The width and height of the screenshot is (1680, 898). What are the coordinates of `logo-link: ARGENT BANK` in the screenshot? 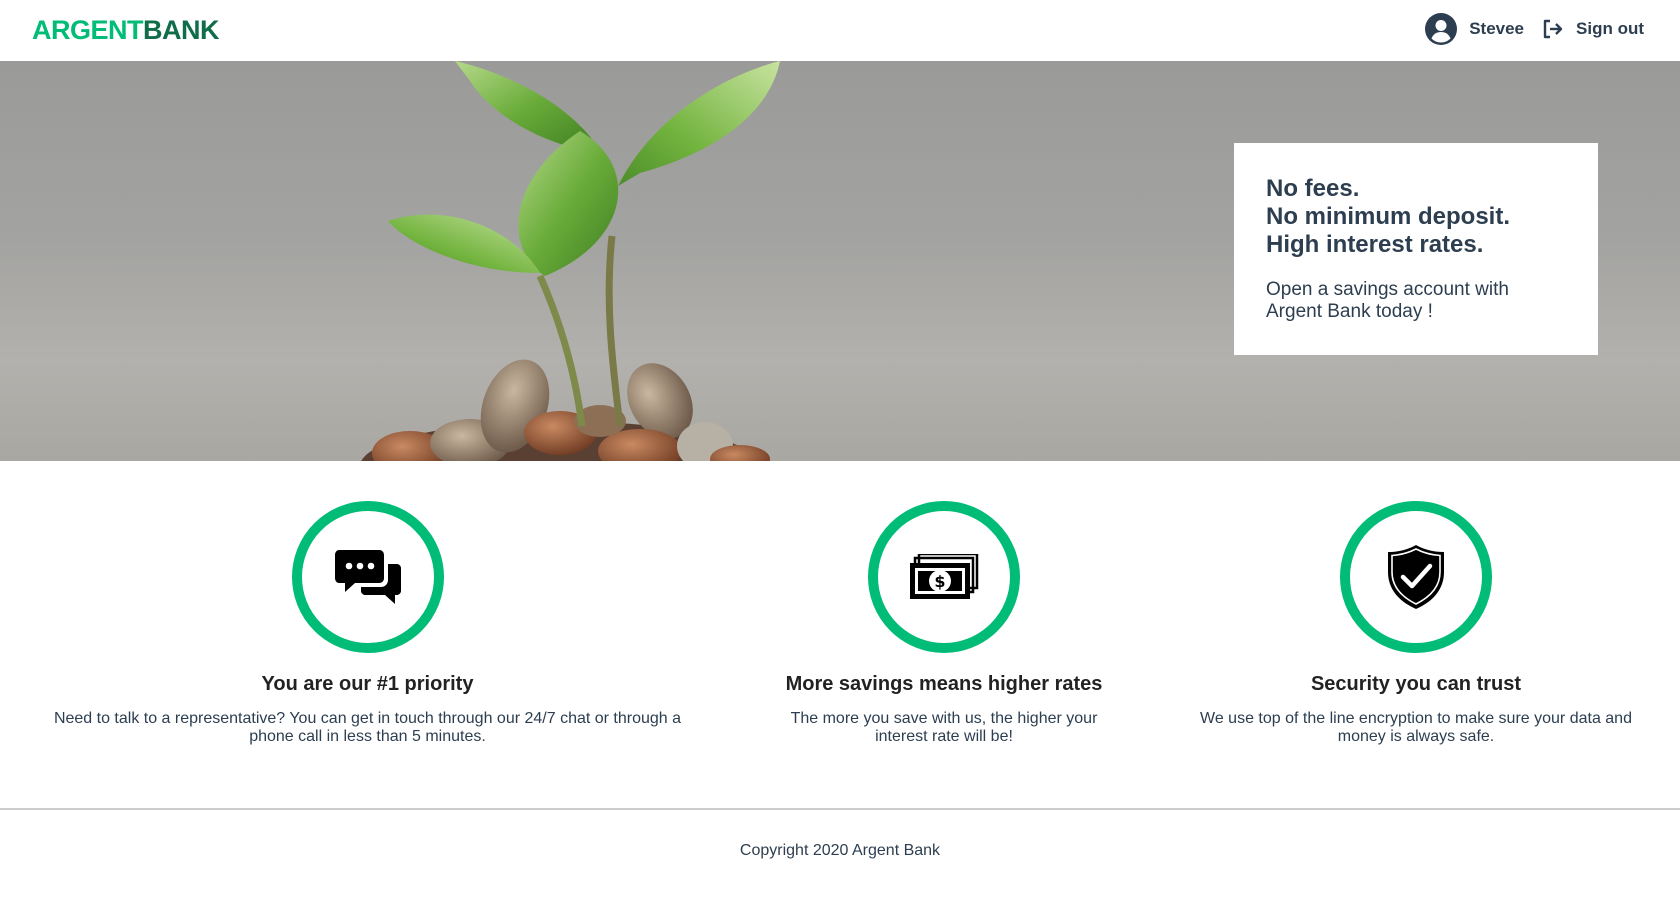 It's located at (126, 30).